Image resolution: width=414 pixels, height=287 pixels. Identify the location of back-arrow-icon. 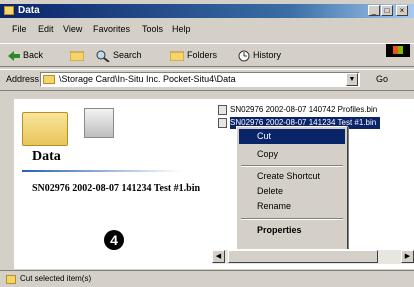
(14, 55).